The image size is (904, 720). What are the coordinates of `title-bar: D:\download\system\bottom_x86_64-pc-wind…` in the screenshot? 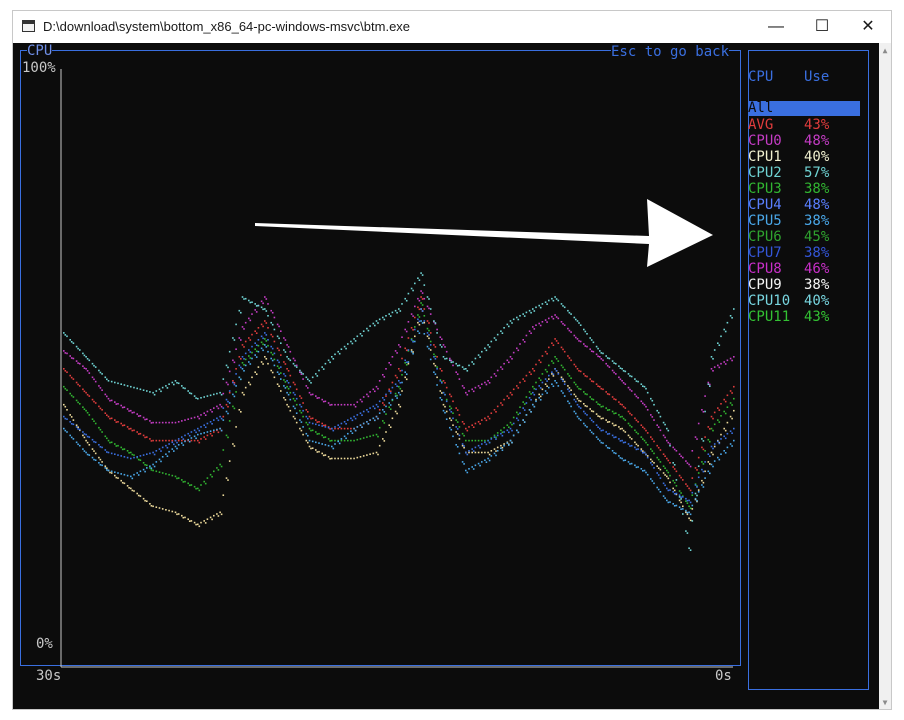 It's located at (452, 27).